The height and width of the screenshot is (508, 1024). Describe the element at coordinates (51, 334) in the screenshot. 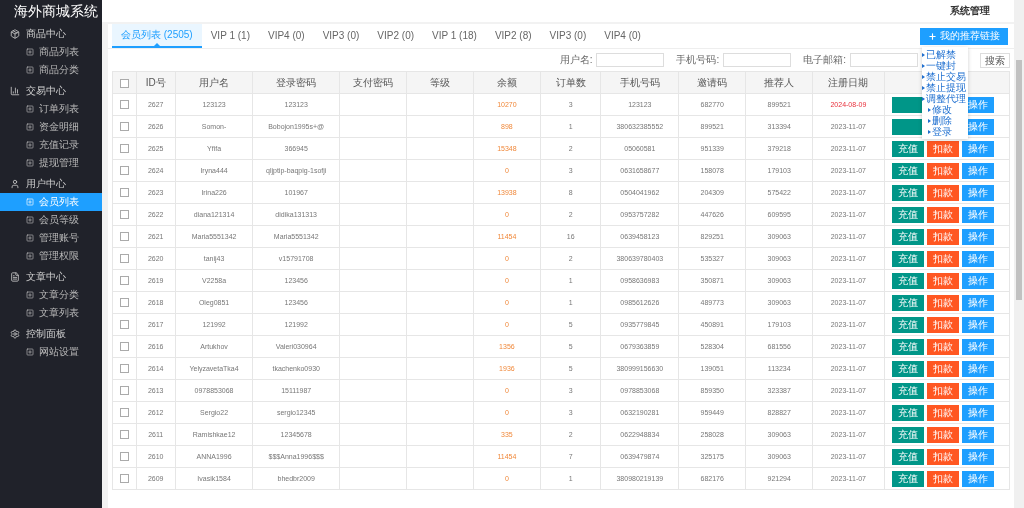

I see `sidebar-group: 控制面板` at that location.